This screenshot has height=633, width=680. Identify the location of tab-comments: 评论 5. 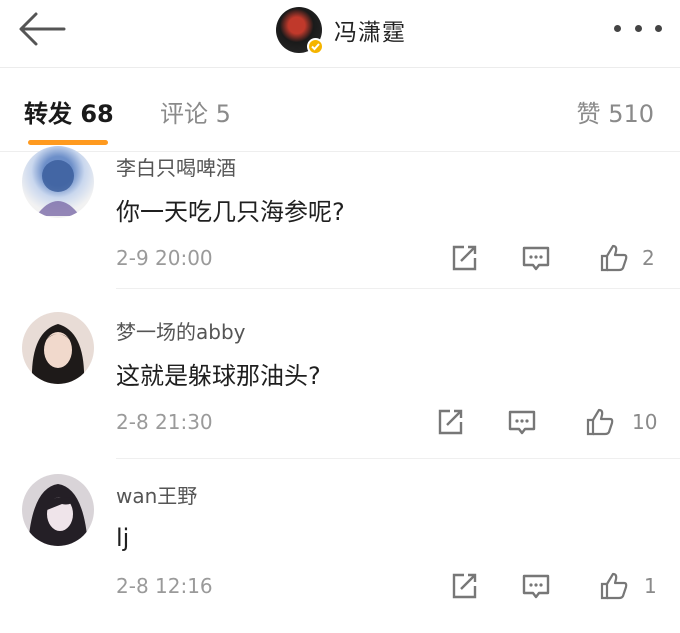
(195, 111).